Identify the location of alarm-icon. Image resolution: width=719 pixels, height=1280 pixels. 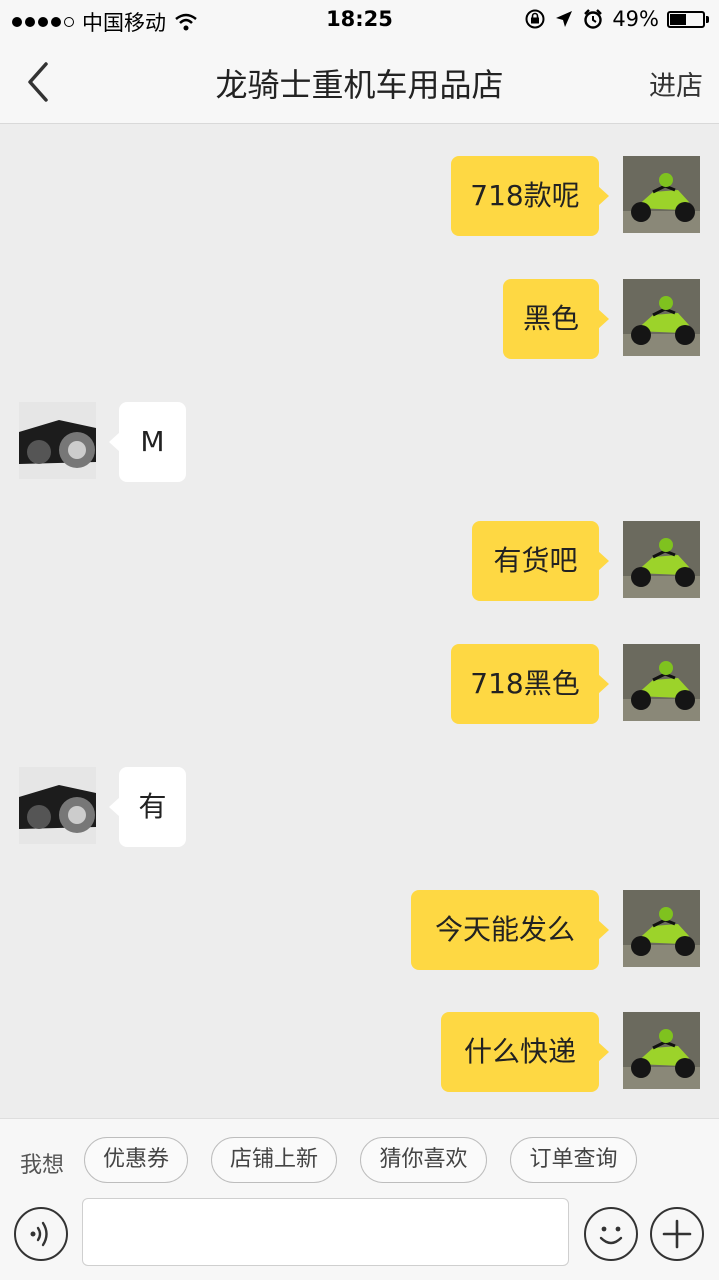
(593, 19).